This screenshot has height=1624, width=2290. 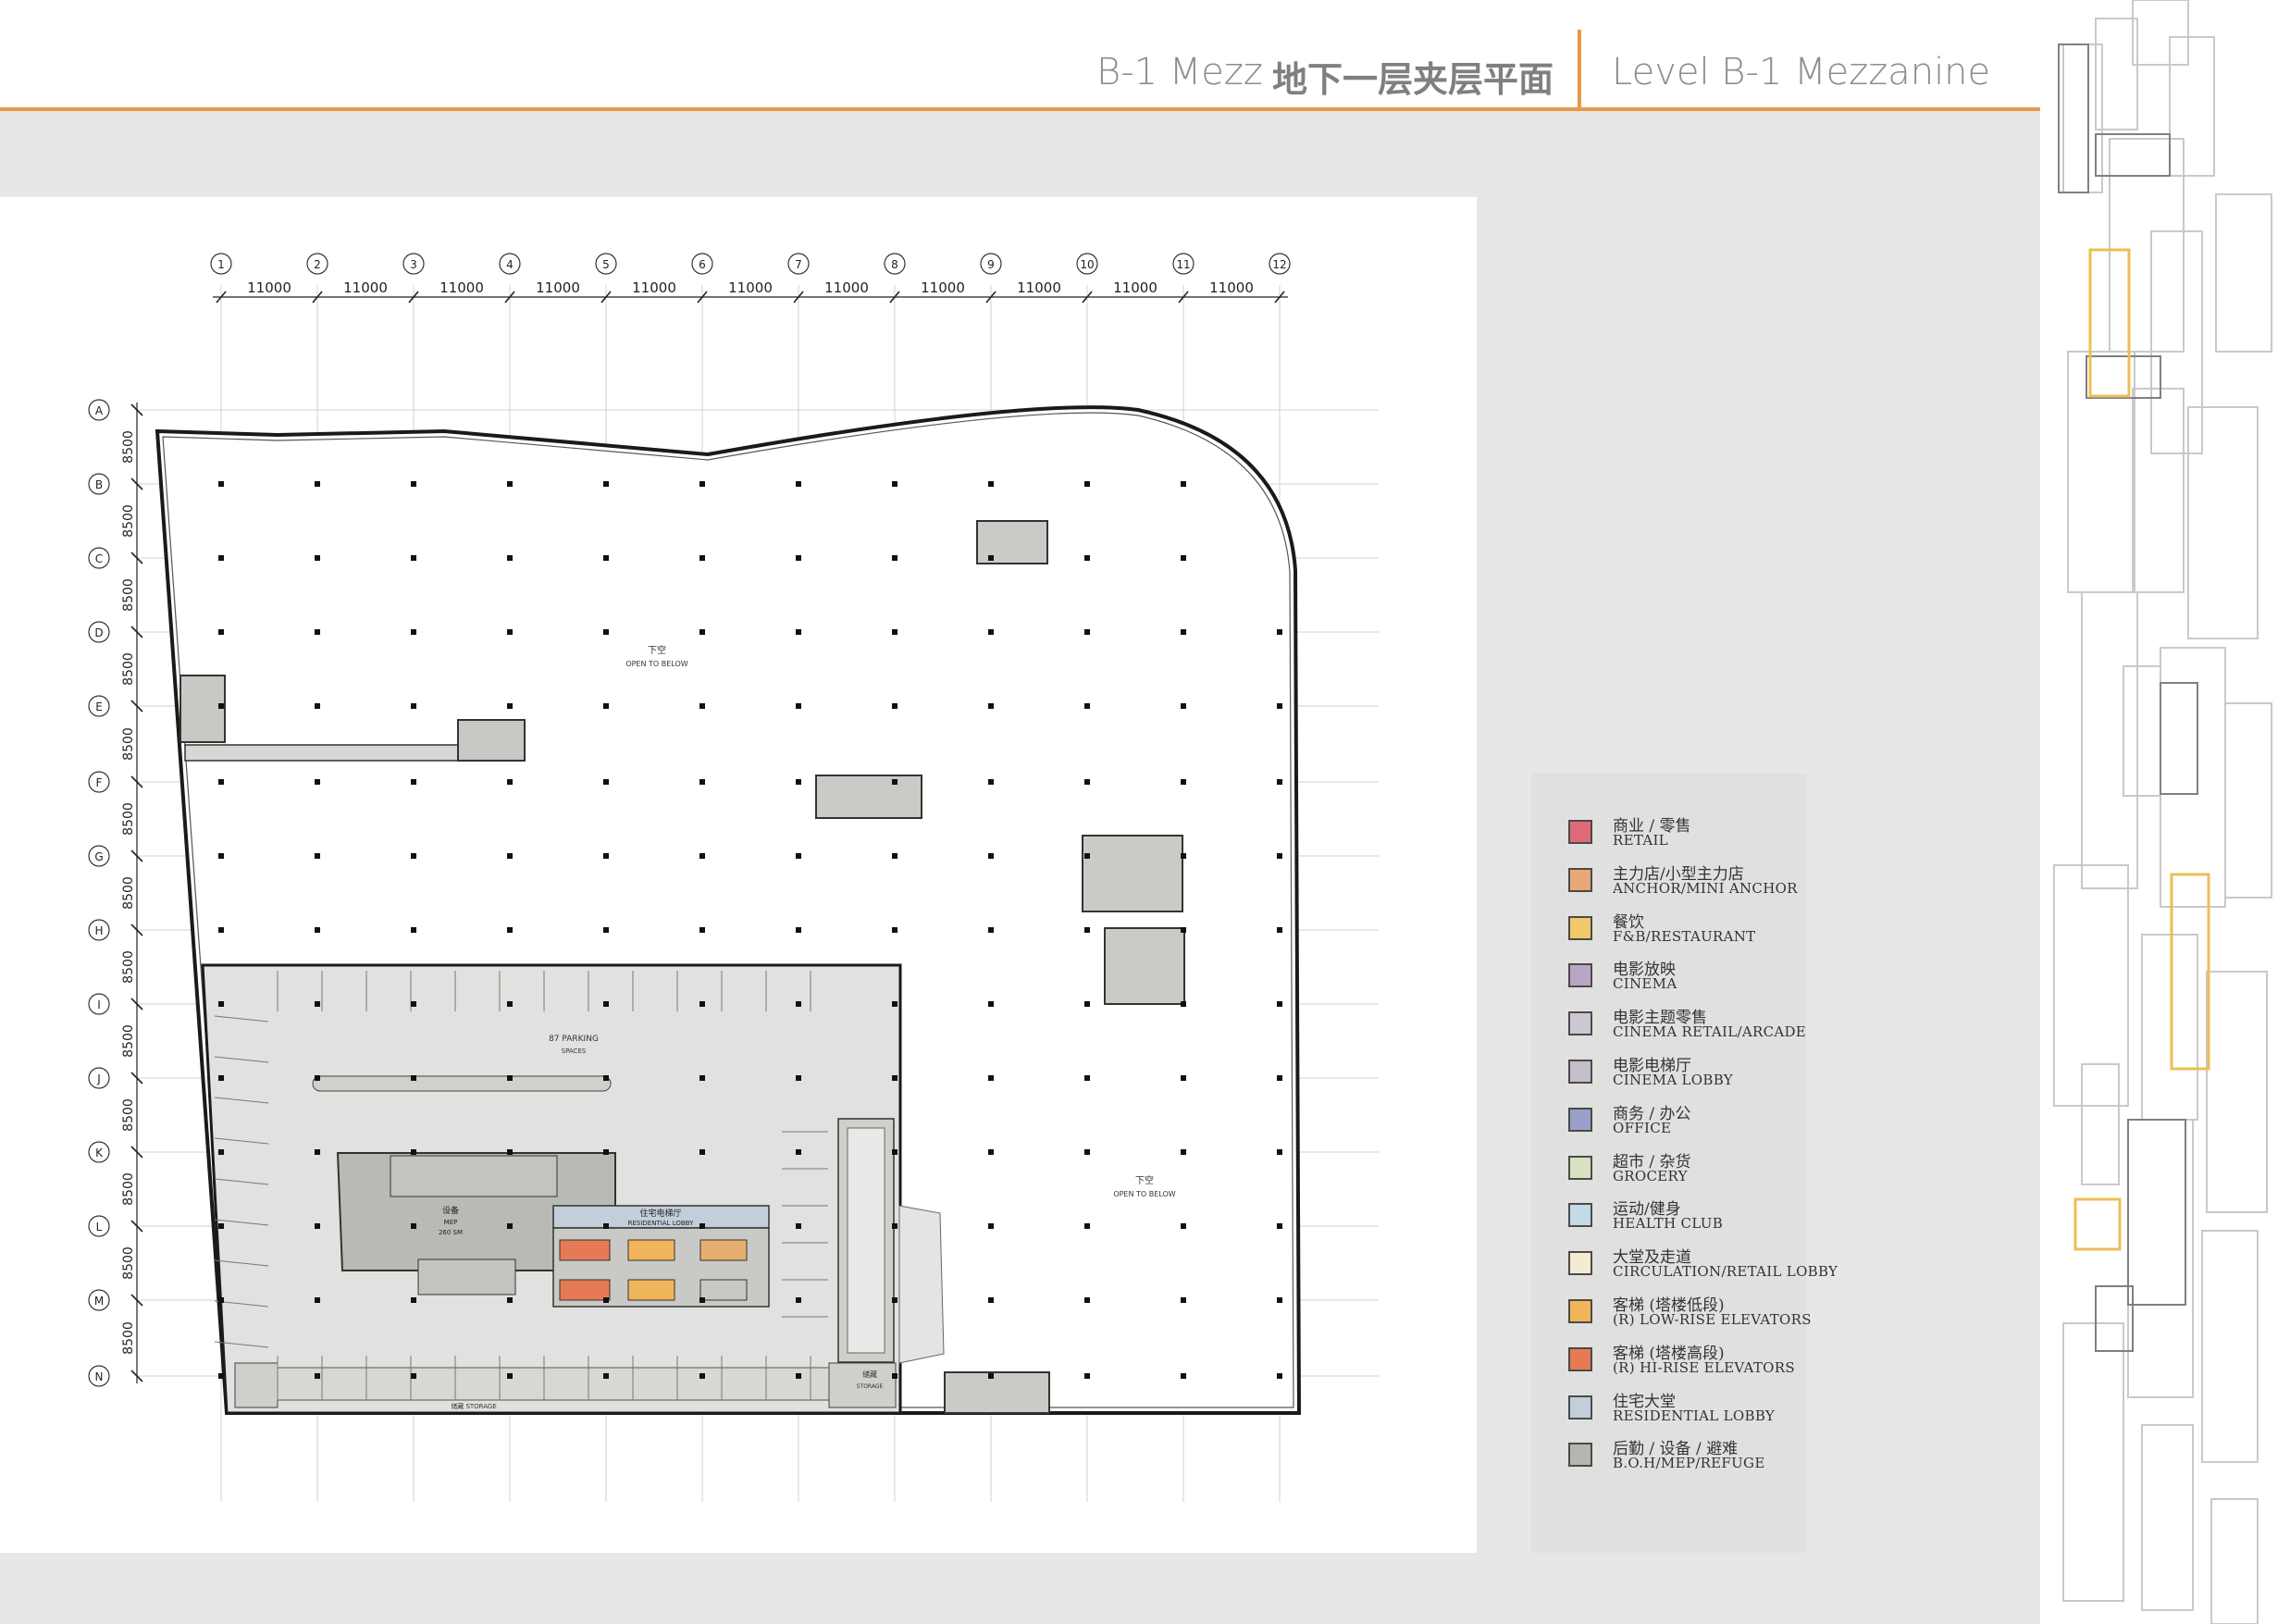 What do you see at coordinates (866, 1240) in the screenshot?
I see `ramp-lane` at bounding box center [866, 1240].